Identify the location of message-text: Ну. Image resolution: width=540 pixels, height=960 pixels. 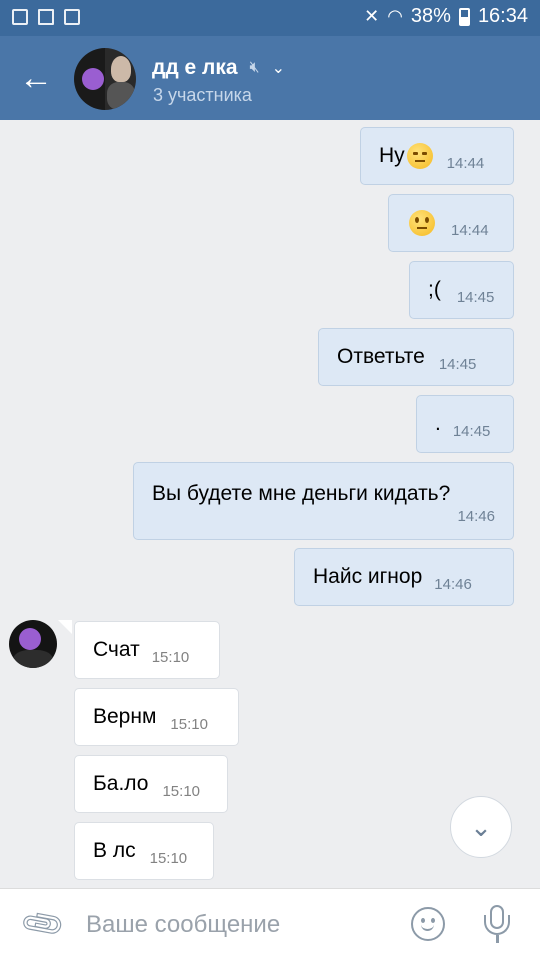
(392, 155).